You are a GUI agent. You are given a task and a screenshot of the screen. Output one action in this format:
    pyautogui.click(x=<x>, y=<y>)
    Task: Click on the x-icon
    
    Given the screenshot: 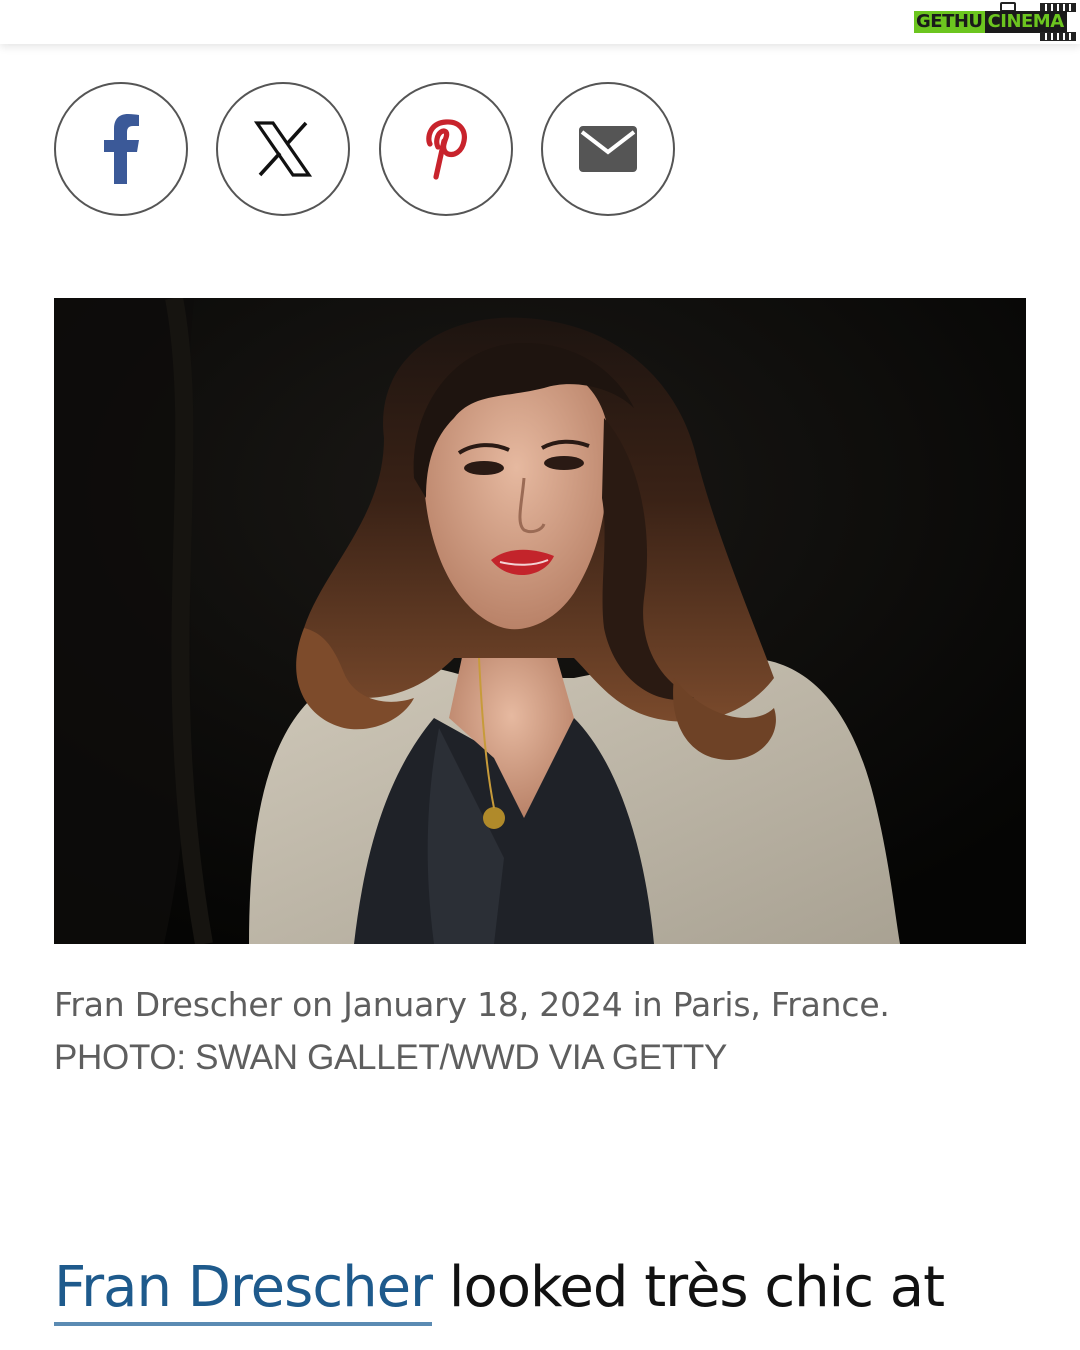 What is the action you would take?
    pyautogui.click(x=283, y=149)
    